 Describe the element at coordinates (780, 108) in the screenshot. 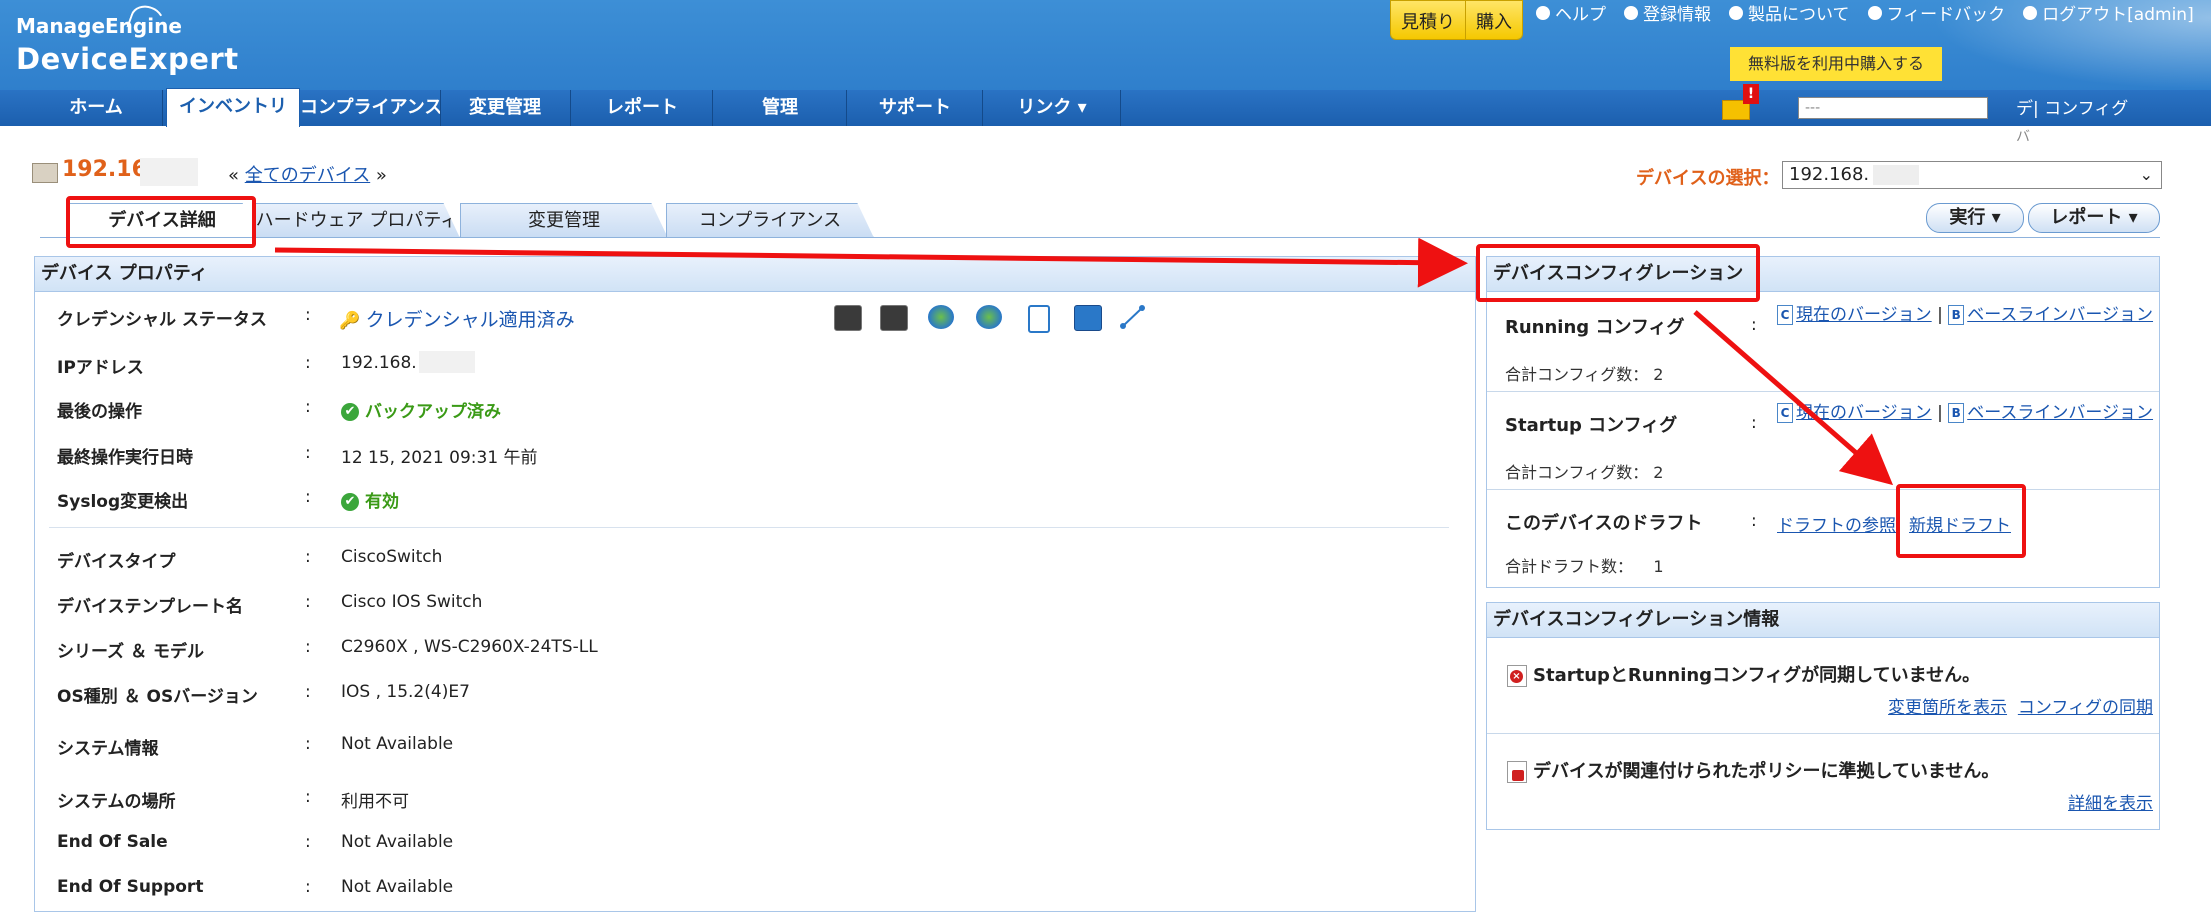

I see `nav-admin: 管理` at that location.